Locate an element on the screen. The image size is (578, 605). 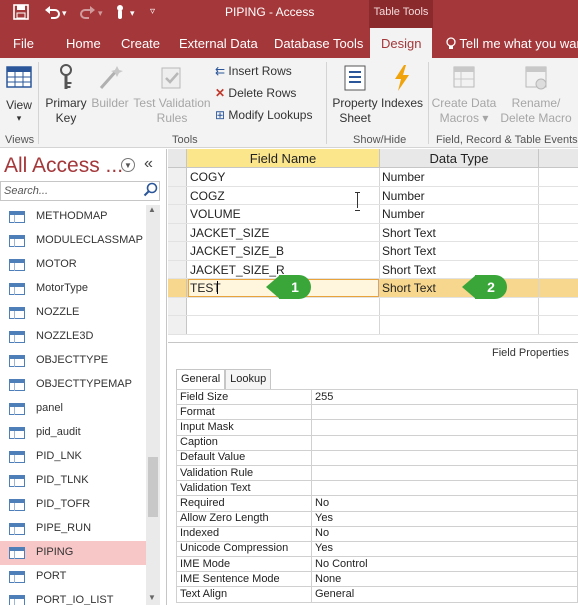
property-row: Allow Zero Length Yes is located at coordinates (377, 518).